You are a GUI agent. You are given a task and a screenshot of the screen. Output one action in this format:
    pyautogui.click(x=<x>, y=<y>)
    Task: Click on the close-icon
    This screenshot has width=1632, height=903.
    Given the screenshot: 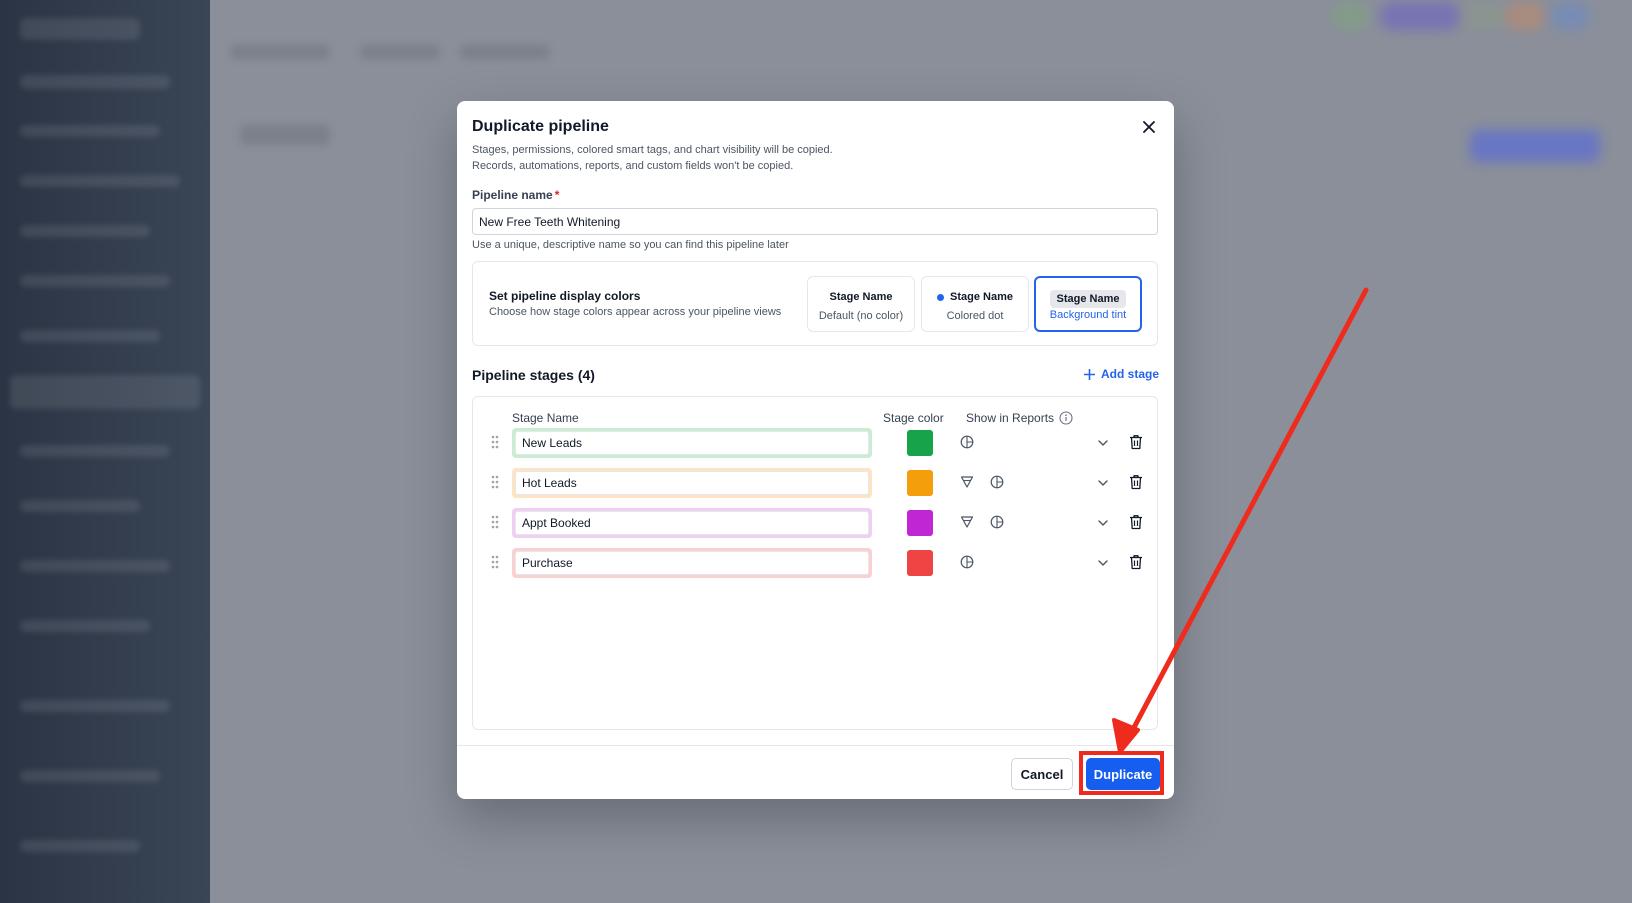 What is the action you would take?
    pyautogui.click(x=1149, y=127)
    